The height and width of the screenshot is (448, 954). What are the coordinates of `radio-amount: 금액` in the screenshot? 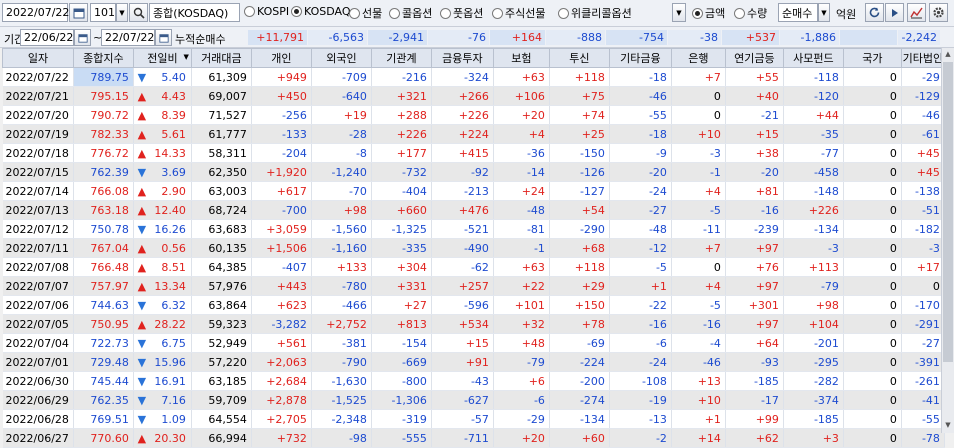 It's located at (708, 13).